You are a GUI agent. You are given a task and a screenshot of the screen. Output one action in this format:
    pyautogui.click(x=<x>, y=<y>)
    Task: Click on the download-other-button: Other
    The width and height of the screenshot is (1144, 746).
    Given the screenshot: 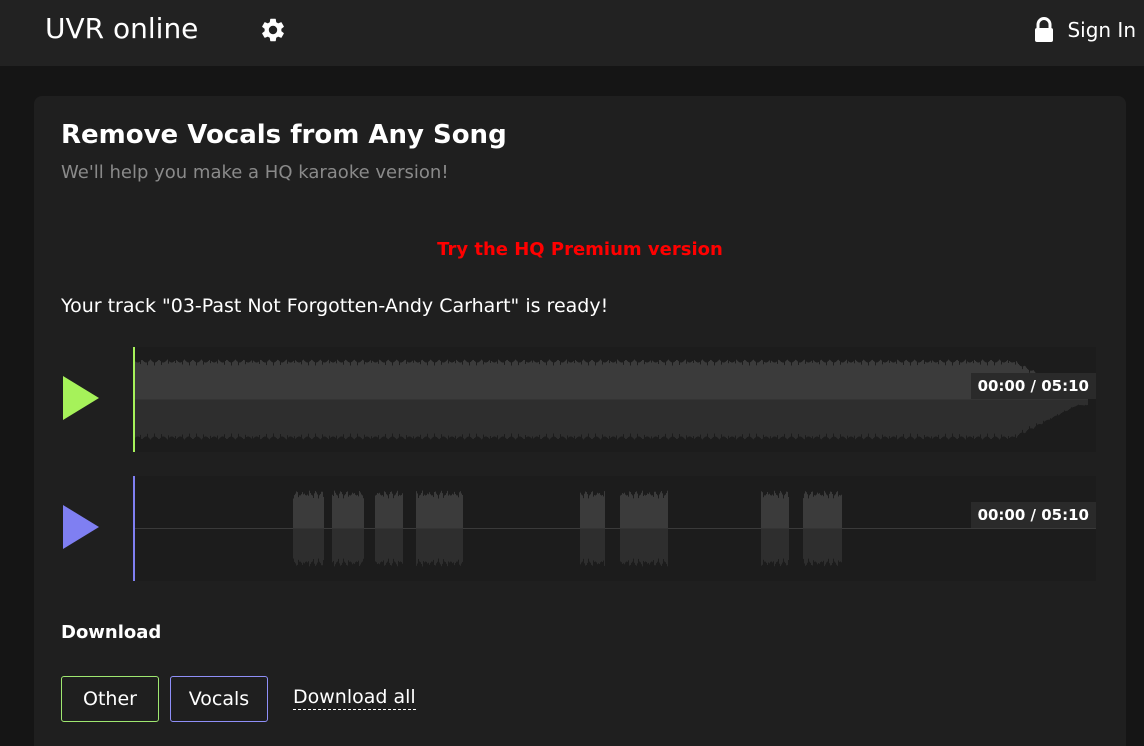 What is the action you would take?
    pyautogui.click(x=110, y=699)
    